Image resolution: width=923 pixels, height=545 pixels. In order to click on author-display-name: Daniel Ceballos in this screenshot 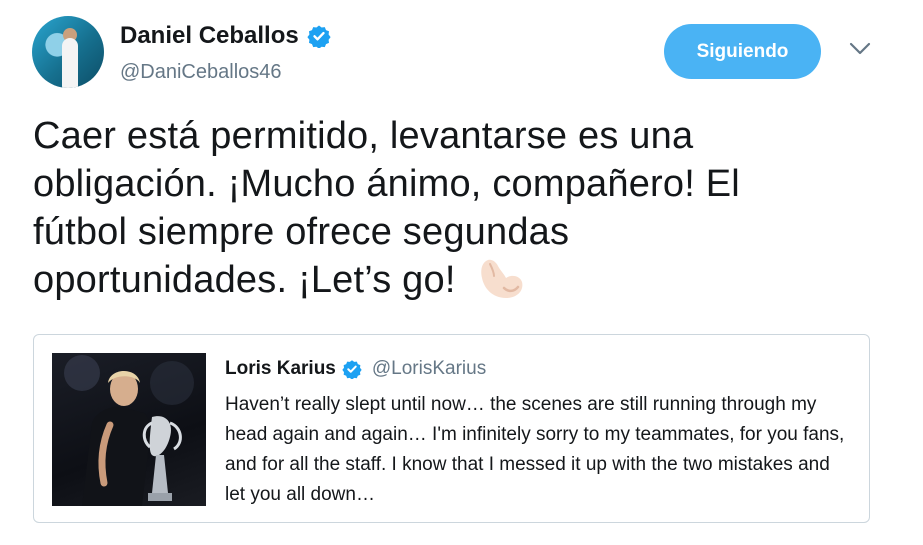, I will do `click(209, 36)`.